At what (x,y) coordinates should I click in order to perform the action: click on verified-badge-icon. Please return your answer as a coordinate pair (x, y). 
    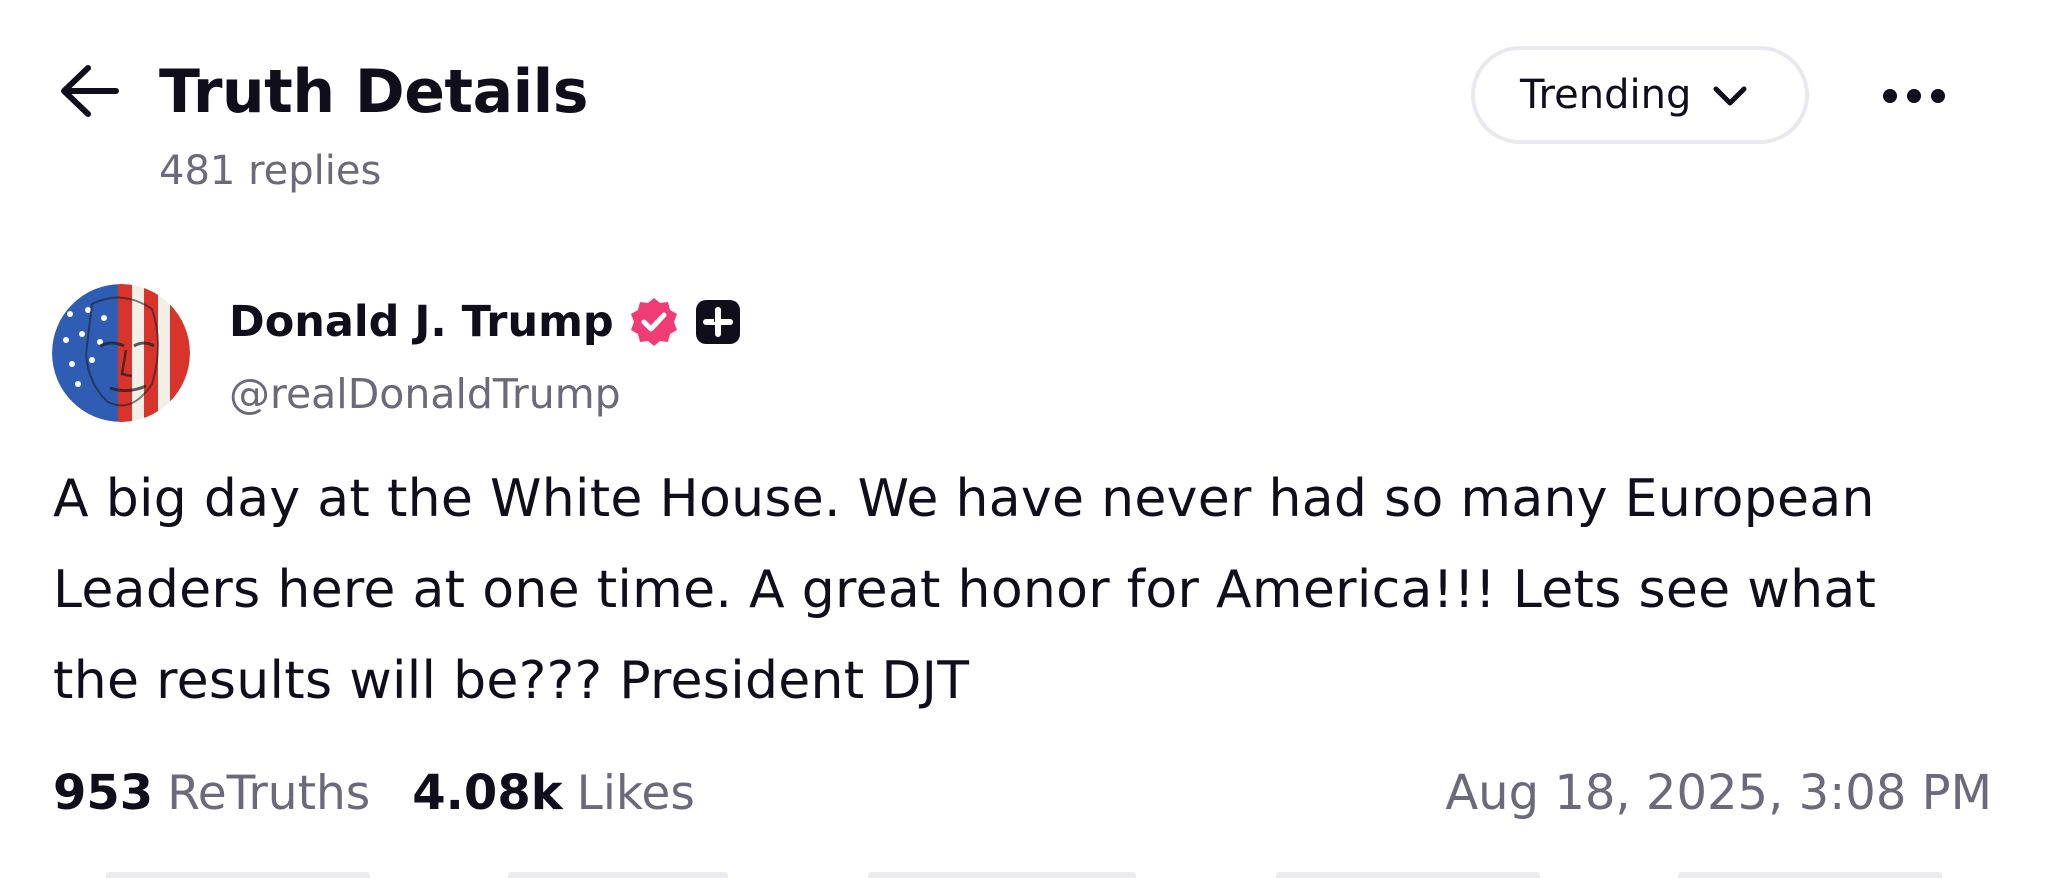
    Looking at the image, I should click on (653, 322).